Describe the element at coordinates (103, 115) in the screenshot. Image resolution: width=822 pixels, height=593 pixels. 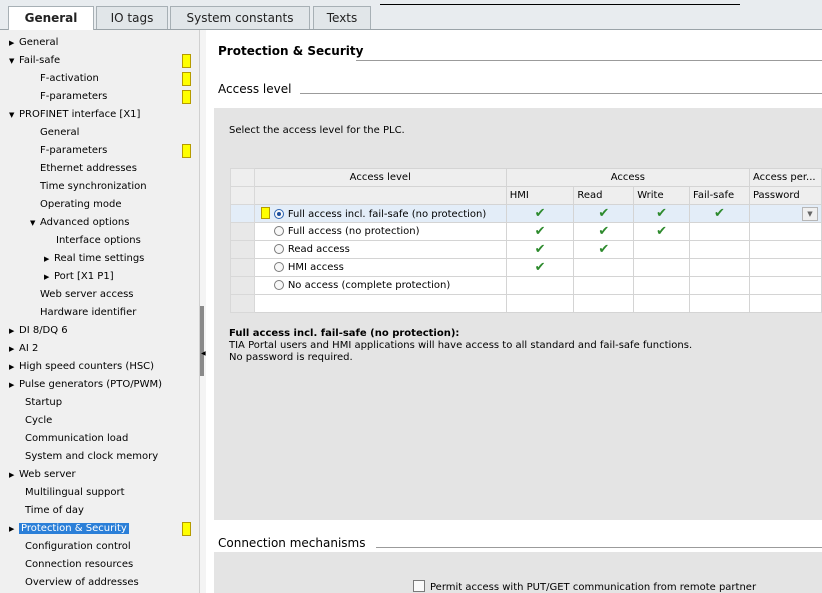
I see `sidebar-item-profinet-interface: ▼ PROFINET interface [X1]` at that location.